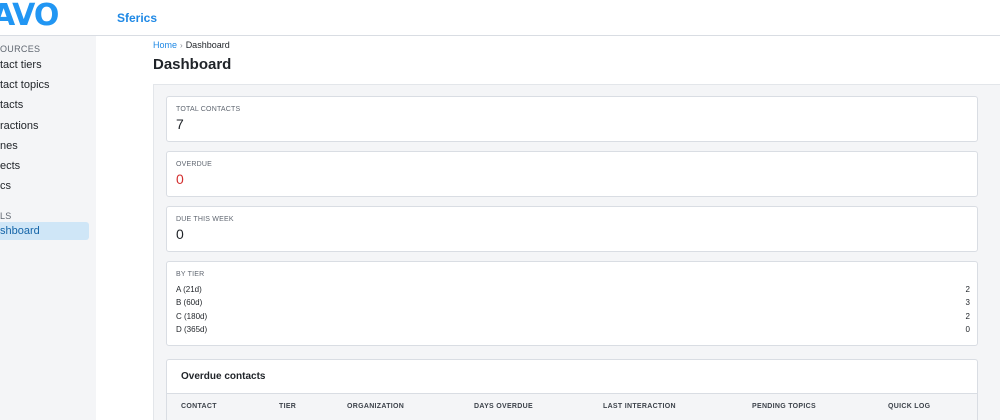 This screenshot has height=420, width=1000. What do you see at coordinates (572, 174) in the screenshot?
I see `overdue-card: OVERDUE 0` at bounding box center [572, 174].